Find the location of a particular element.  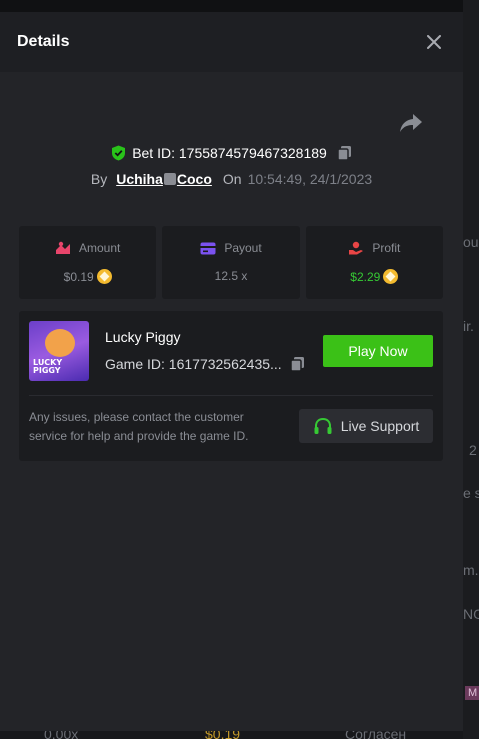

payout-label: Payout is located at coordinates (243, 248).